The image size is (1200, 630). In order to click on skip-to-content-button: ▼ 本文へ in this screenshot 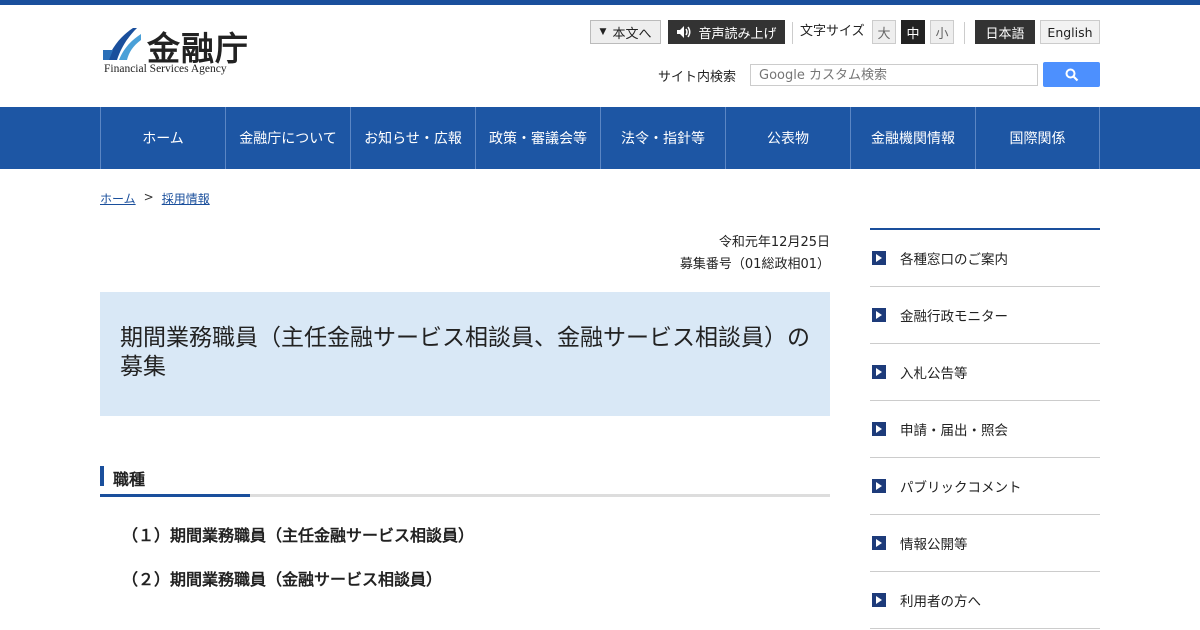, I will do `click(625, 32)`.